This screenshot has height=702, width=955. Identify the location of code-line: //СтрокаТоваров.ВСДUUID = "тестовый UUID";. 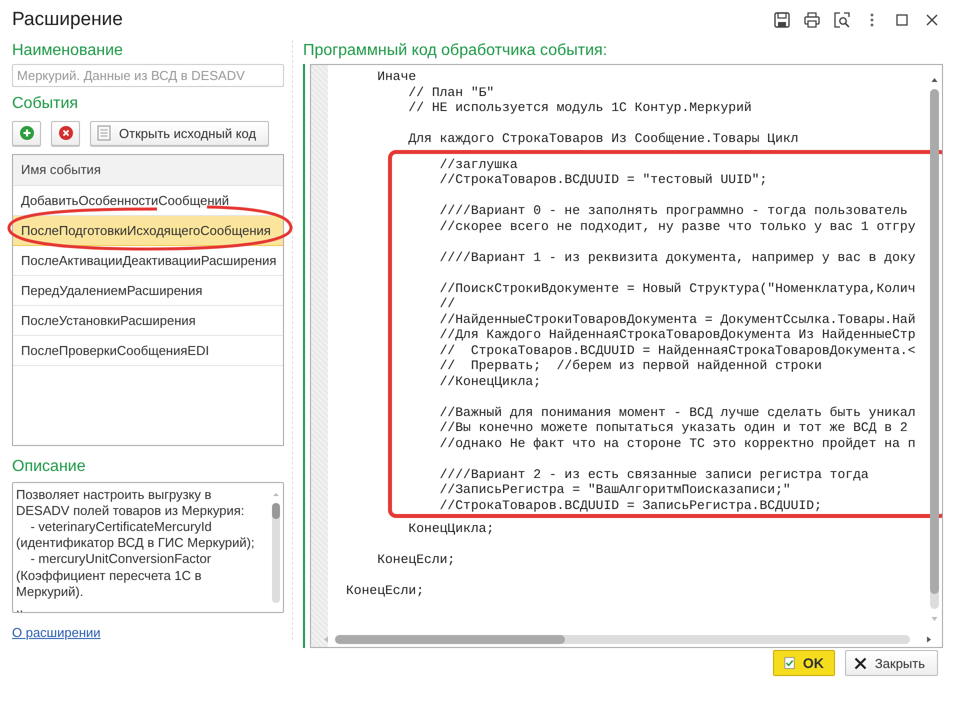
(603, 180).